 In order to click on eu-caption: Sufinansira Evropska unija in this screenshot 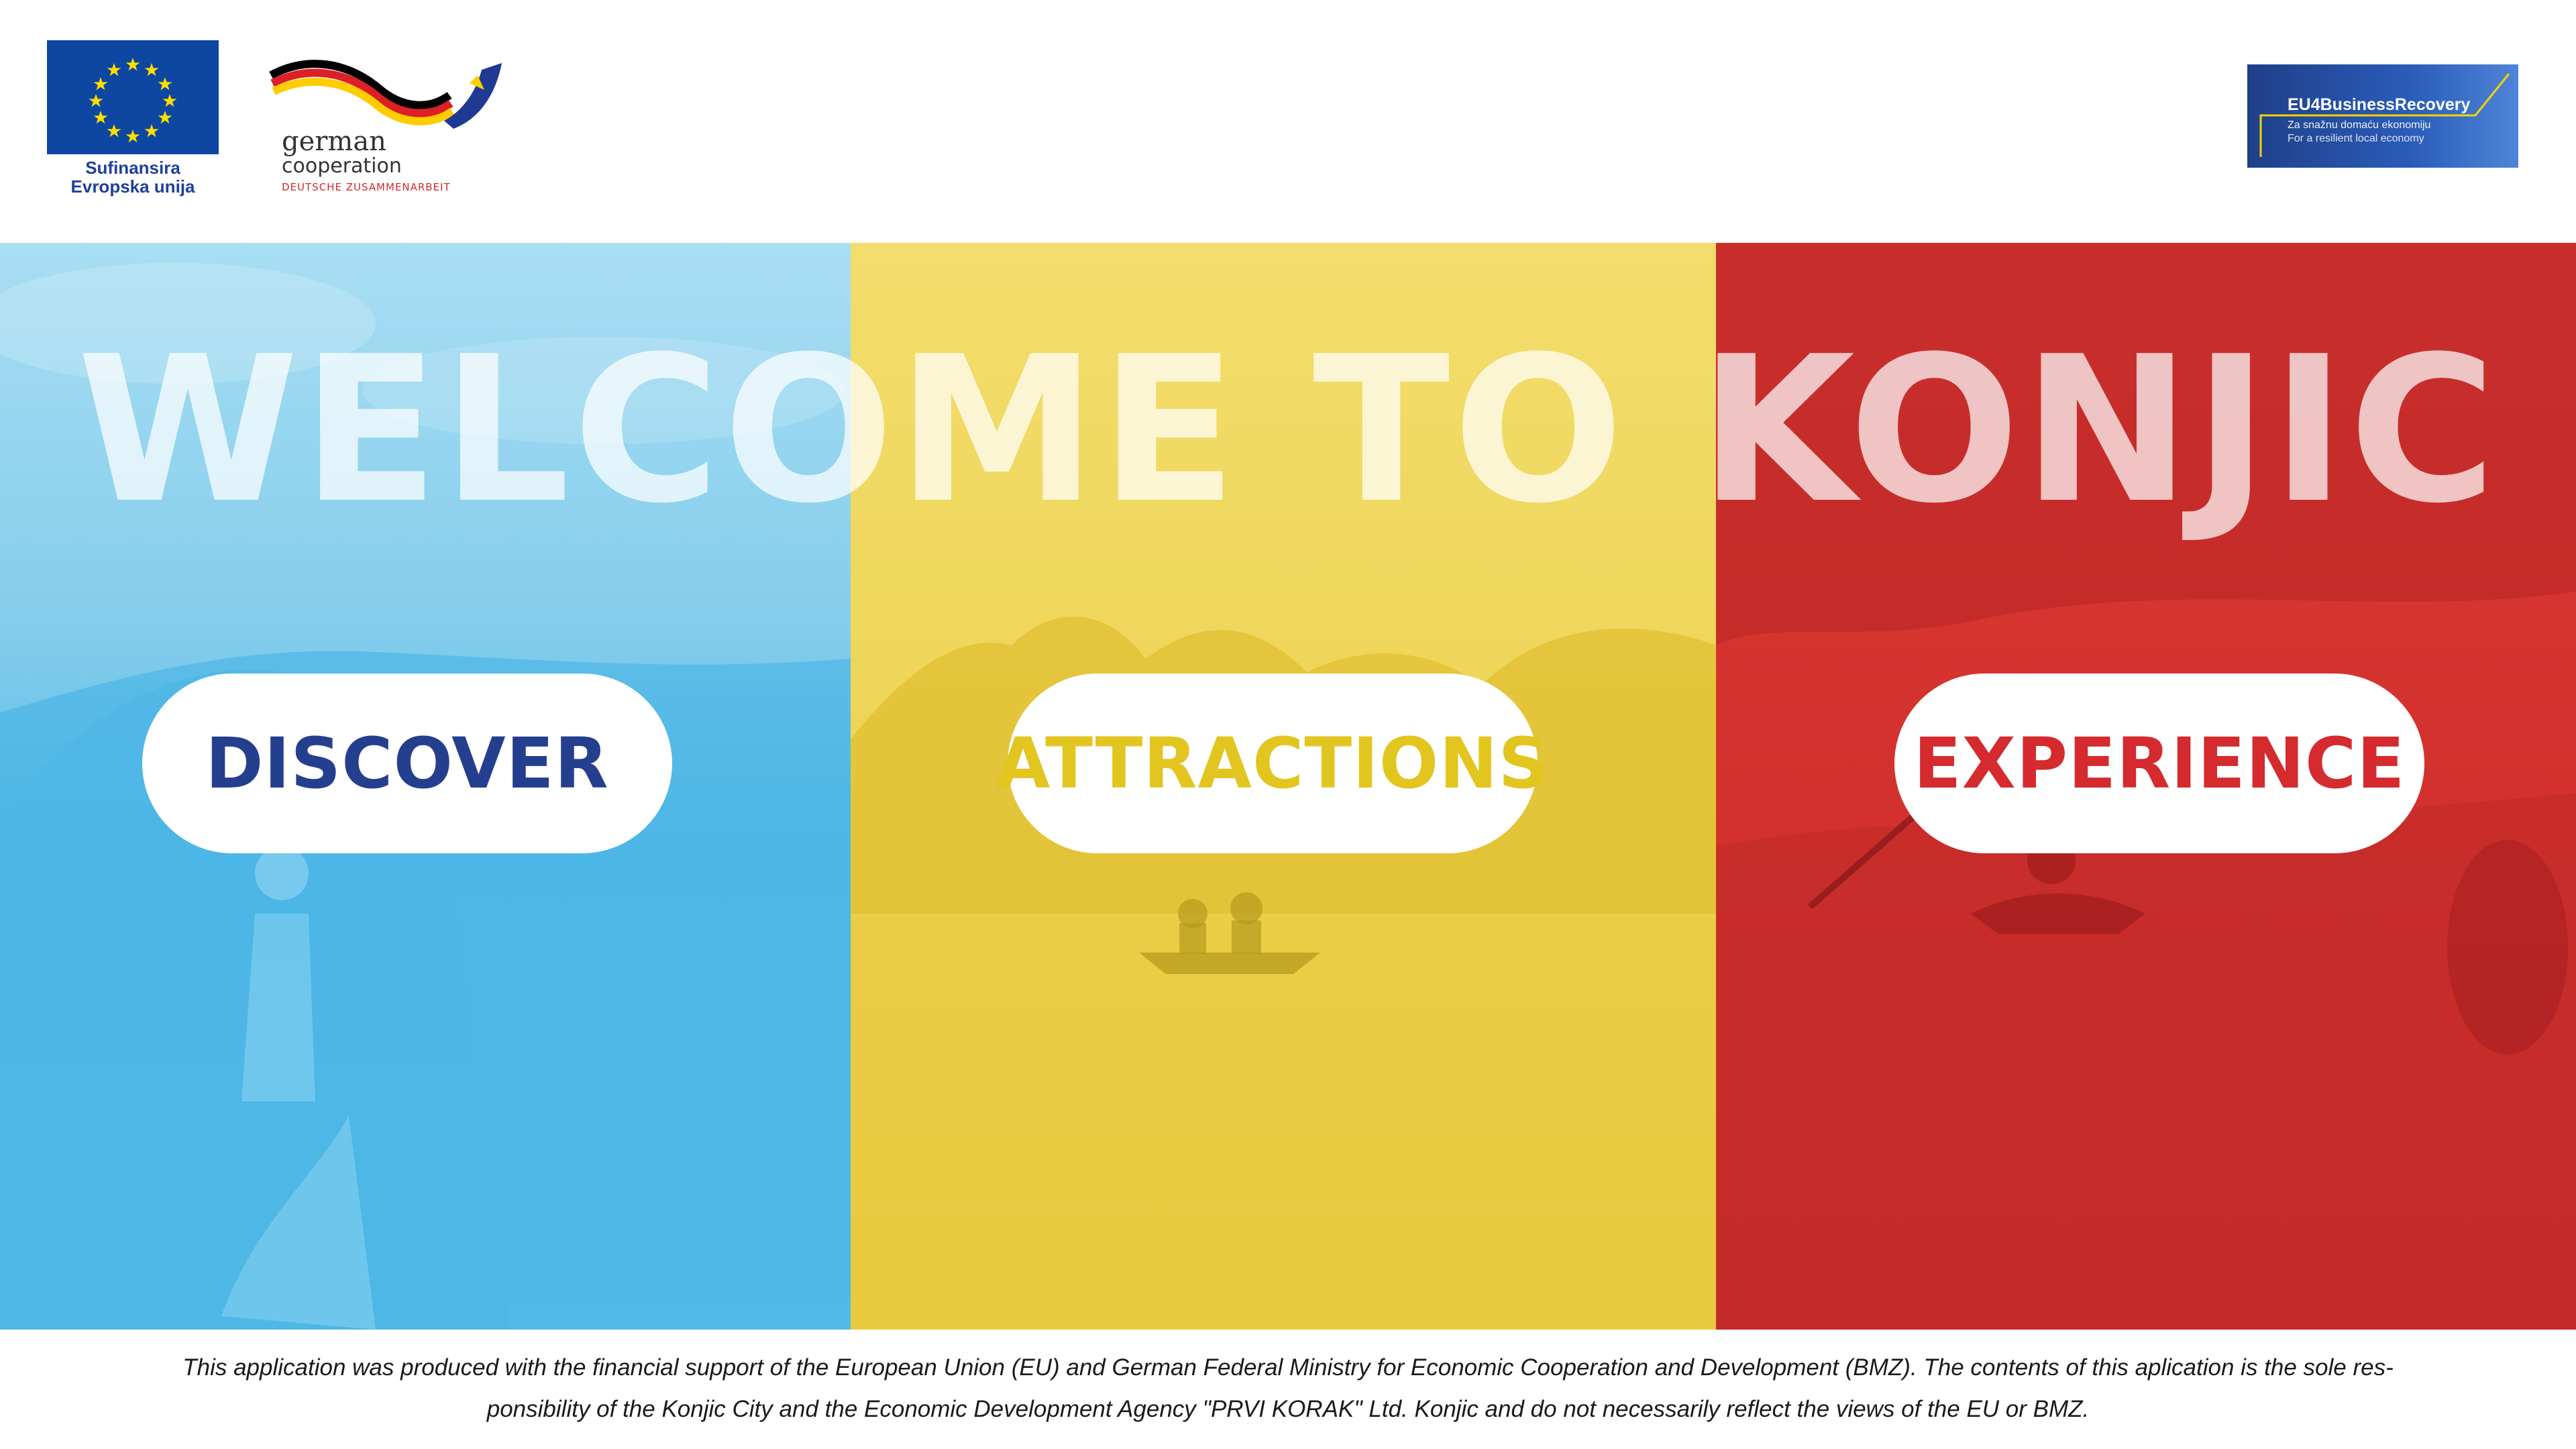, I will do `click(133, 177)`.